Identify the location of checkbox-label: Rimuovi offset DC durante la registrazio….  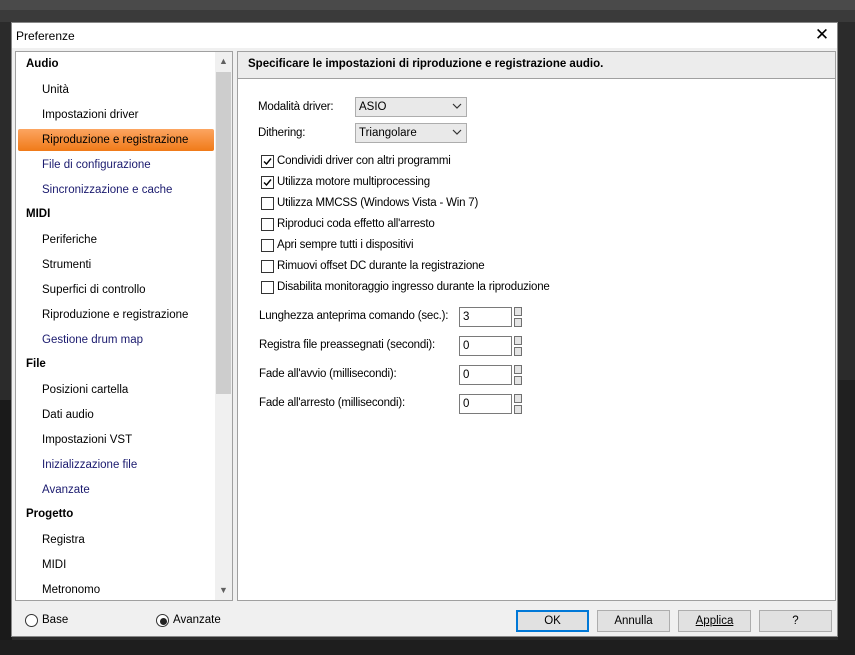
(381, 266).